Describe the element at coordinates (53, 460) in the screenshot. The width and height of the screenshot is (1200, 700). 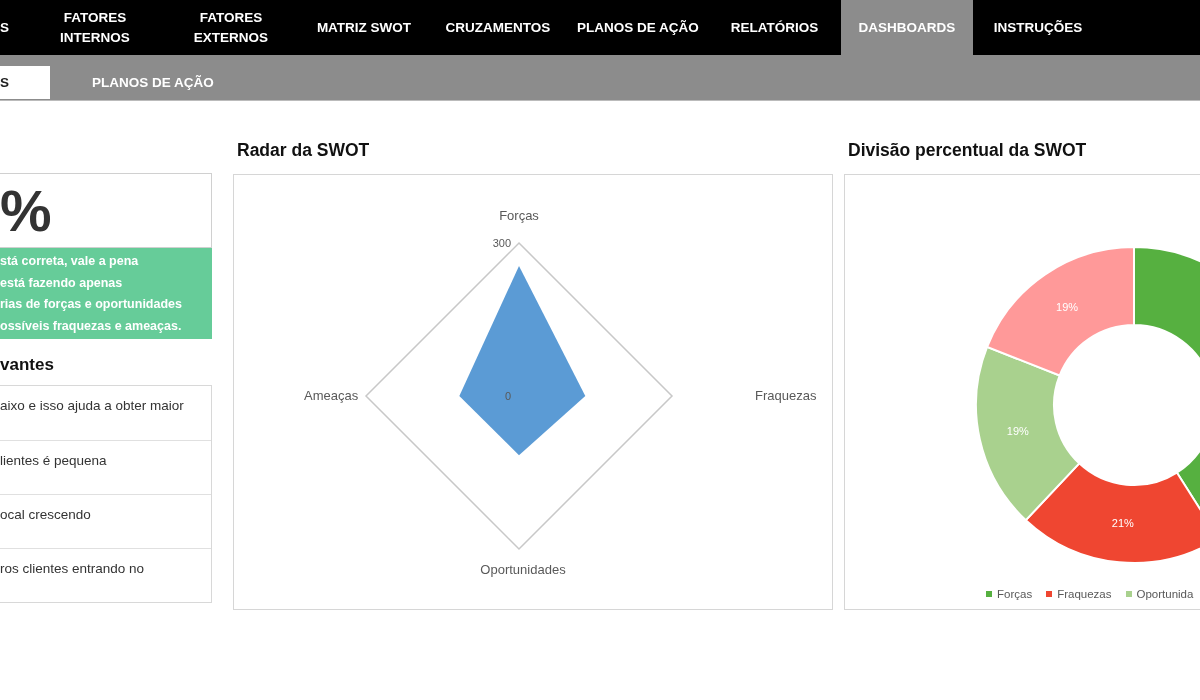
I see `list-item-text: lientes é pequena` at that location.